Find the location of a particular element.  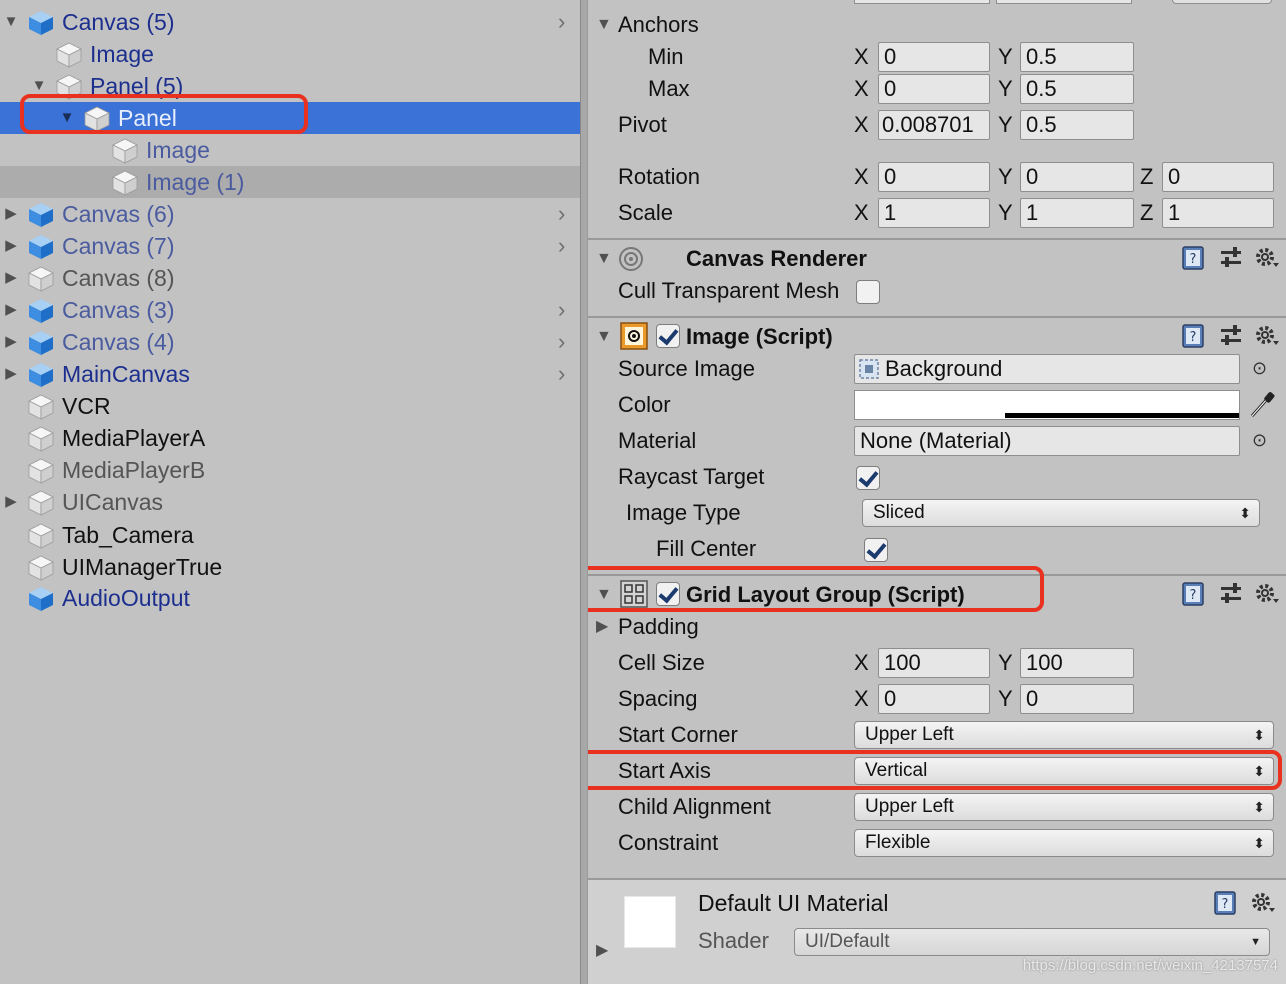

image-enabled-checkbox is located at coordinates (668, 336).